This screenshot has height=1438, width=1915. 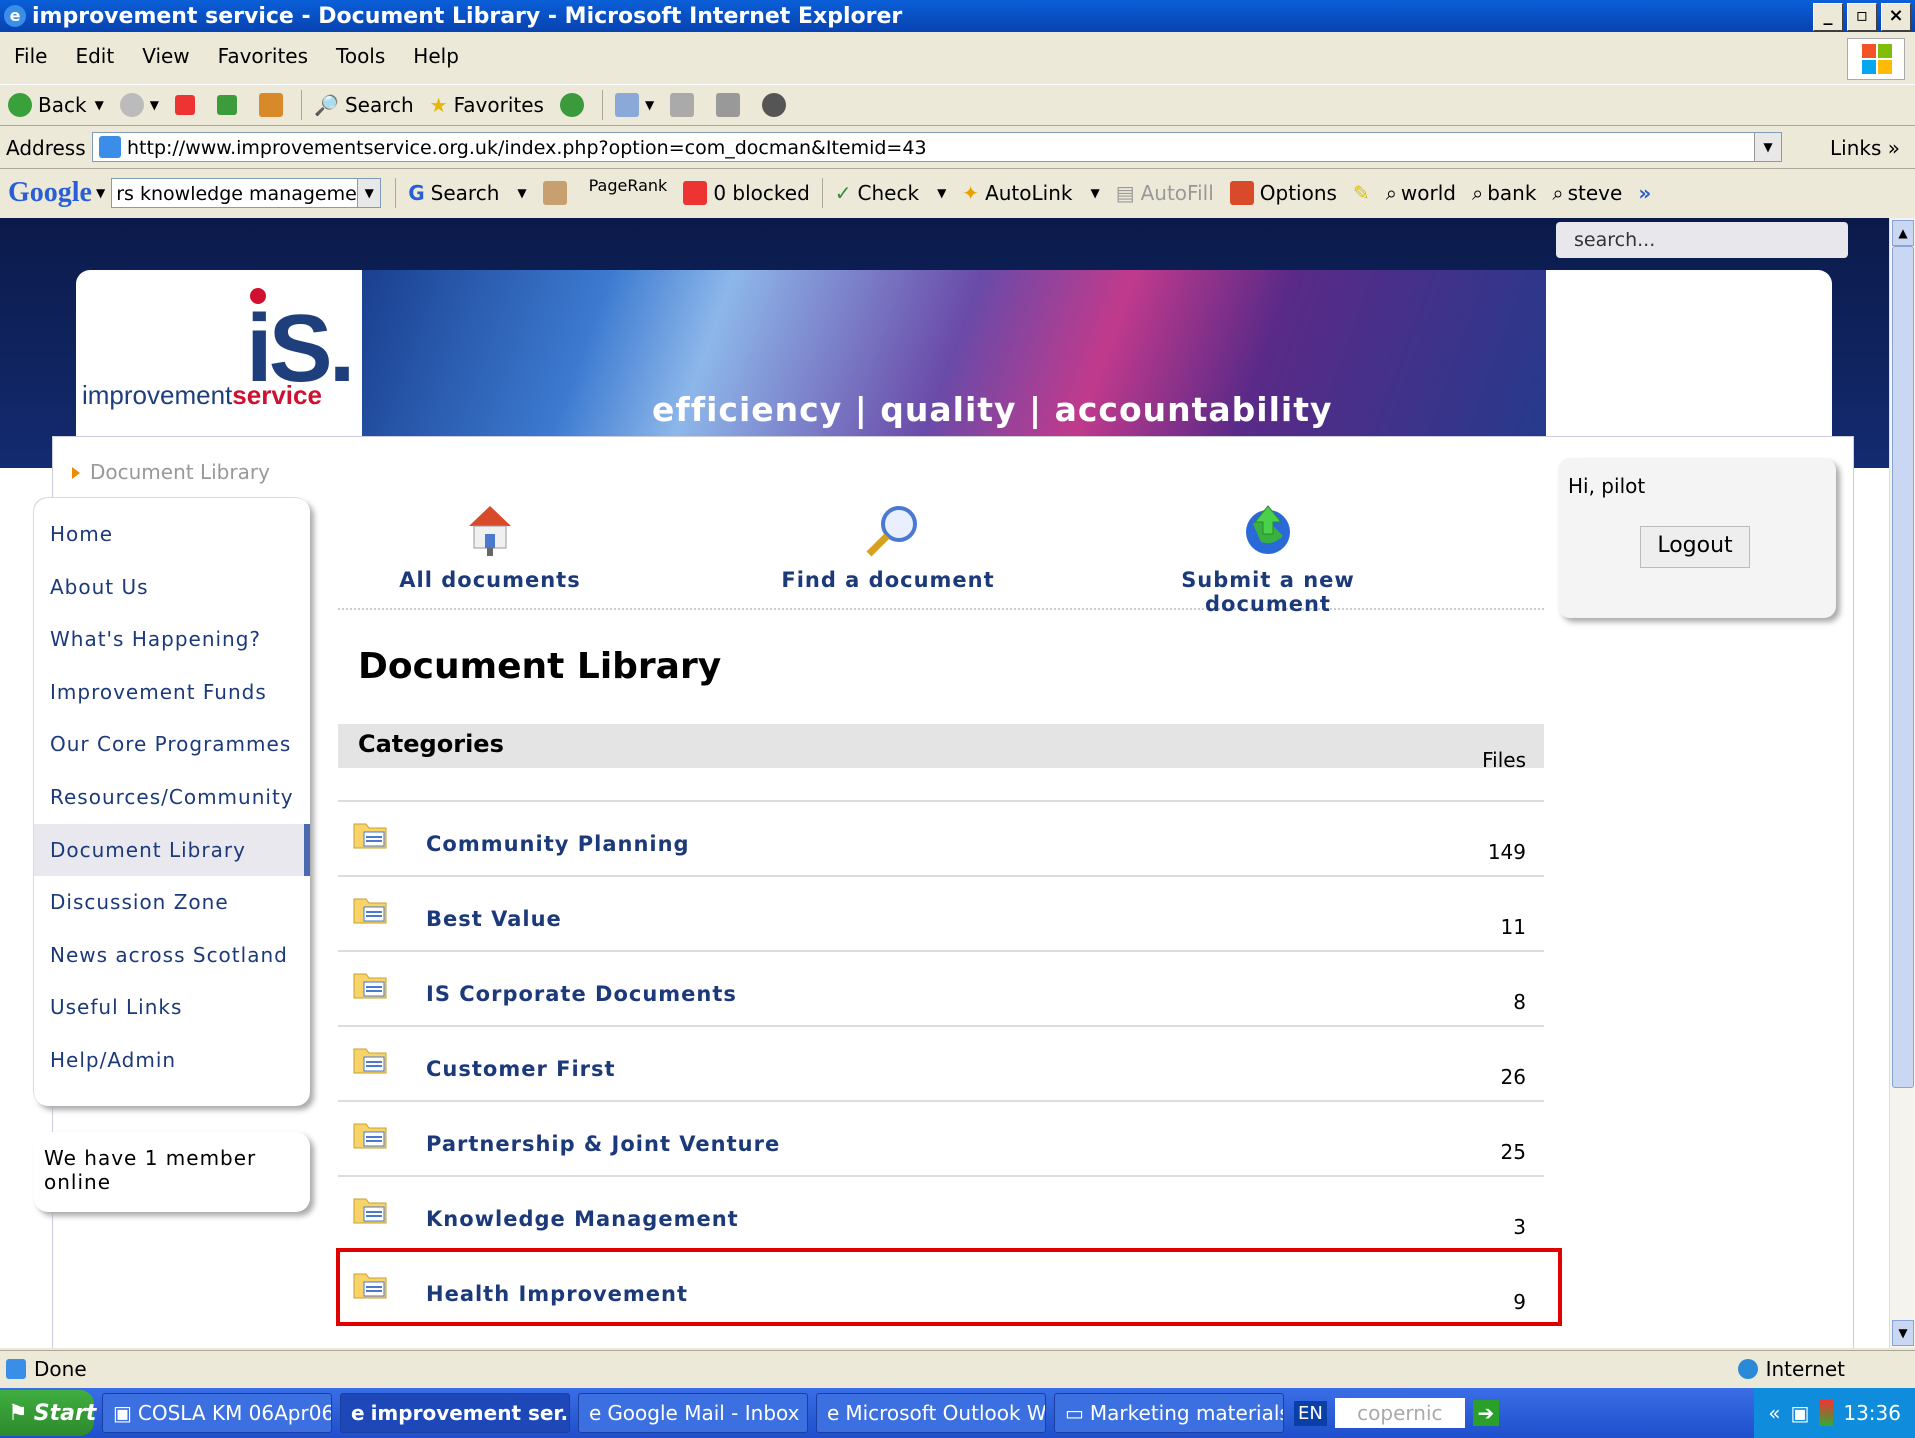 What do you see at coordinates (1125, 193) in the screenshot?
I see `autofill-icon: ▤` at bounding box center [1125, 193].